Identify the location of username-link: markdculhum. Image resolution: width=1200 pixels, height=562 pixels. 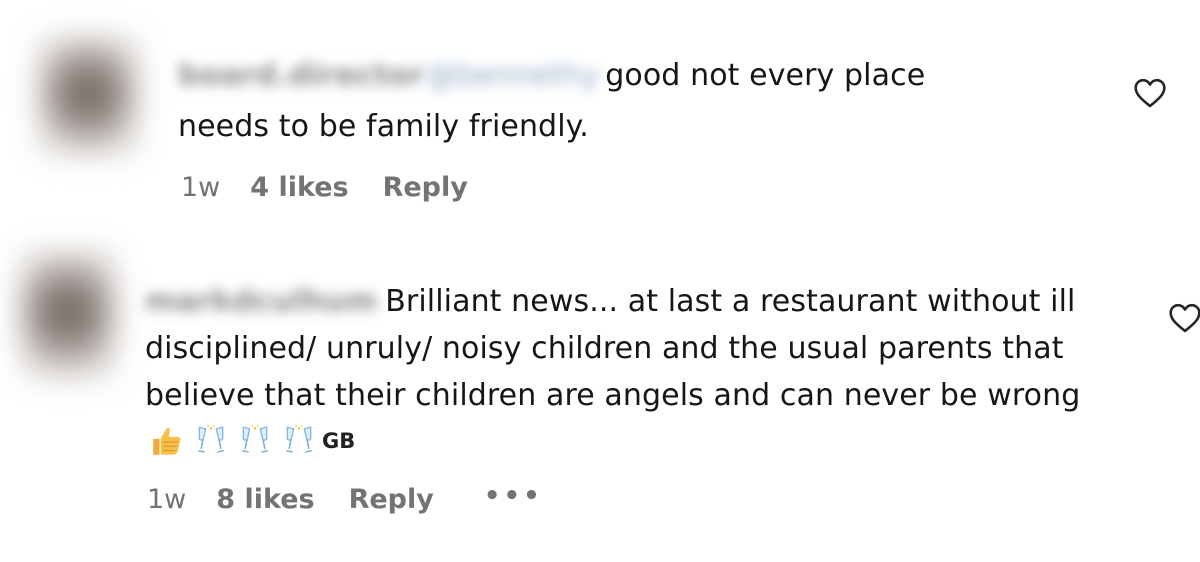
(261, 301).